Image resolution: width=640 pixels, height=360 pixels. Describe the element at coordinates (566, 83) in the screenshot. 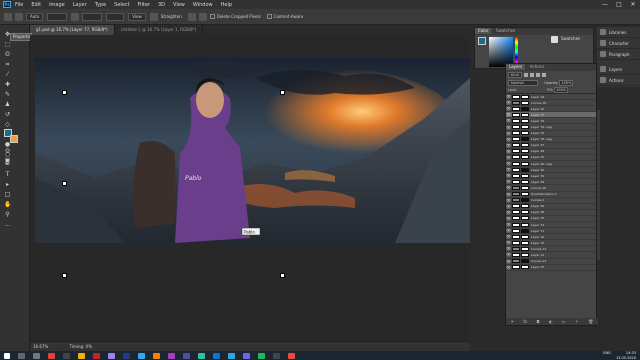

I see `opacity-field: 100%` at that location.